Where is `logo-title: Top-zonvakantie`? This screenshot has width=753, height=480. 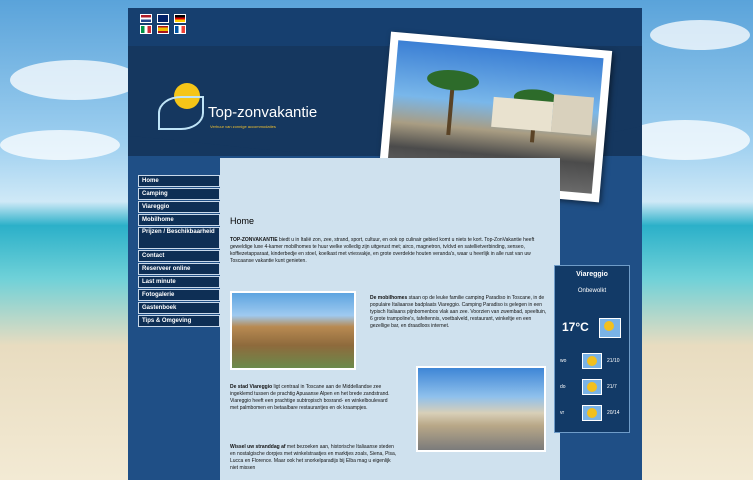 logo-title: Top-zonvakantie is located at coordinates (262, 112).